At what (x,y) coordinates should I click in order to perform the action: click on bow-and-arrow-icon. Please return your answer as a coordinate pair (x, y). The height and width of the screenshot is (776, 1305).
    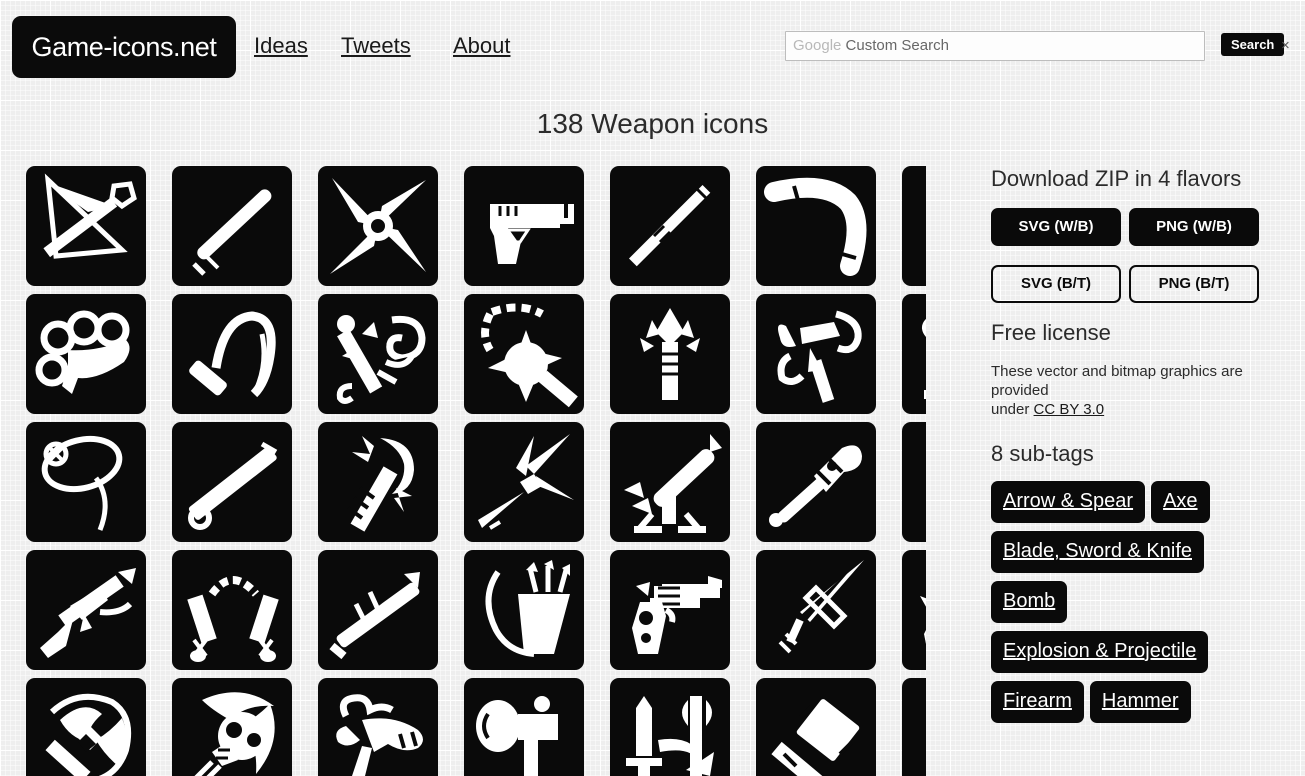
    Looking at the image, I should click on (914, 226).